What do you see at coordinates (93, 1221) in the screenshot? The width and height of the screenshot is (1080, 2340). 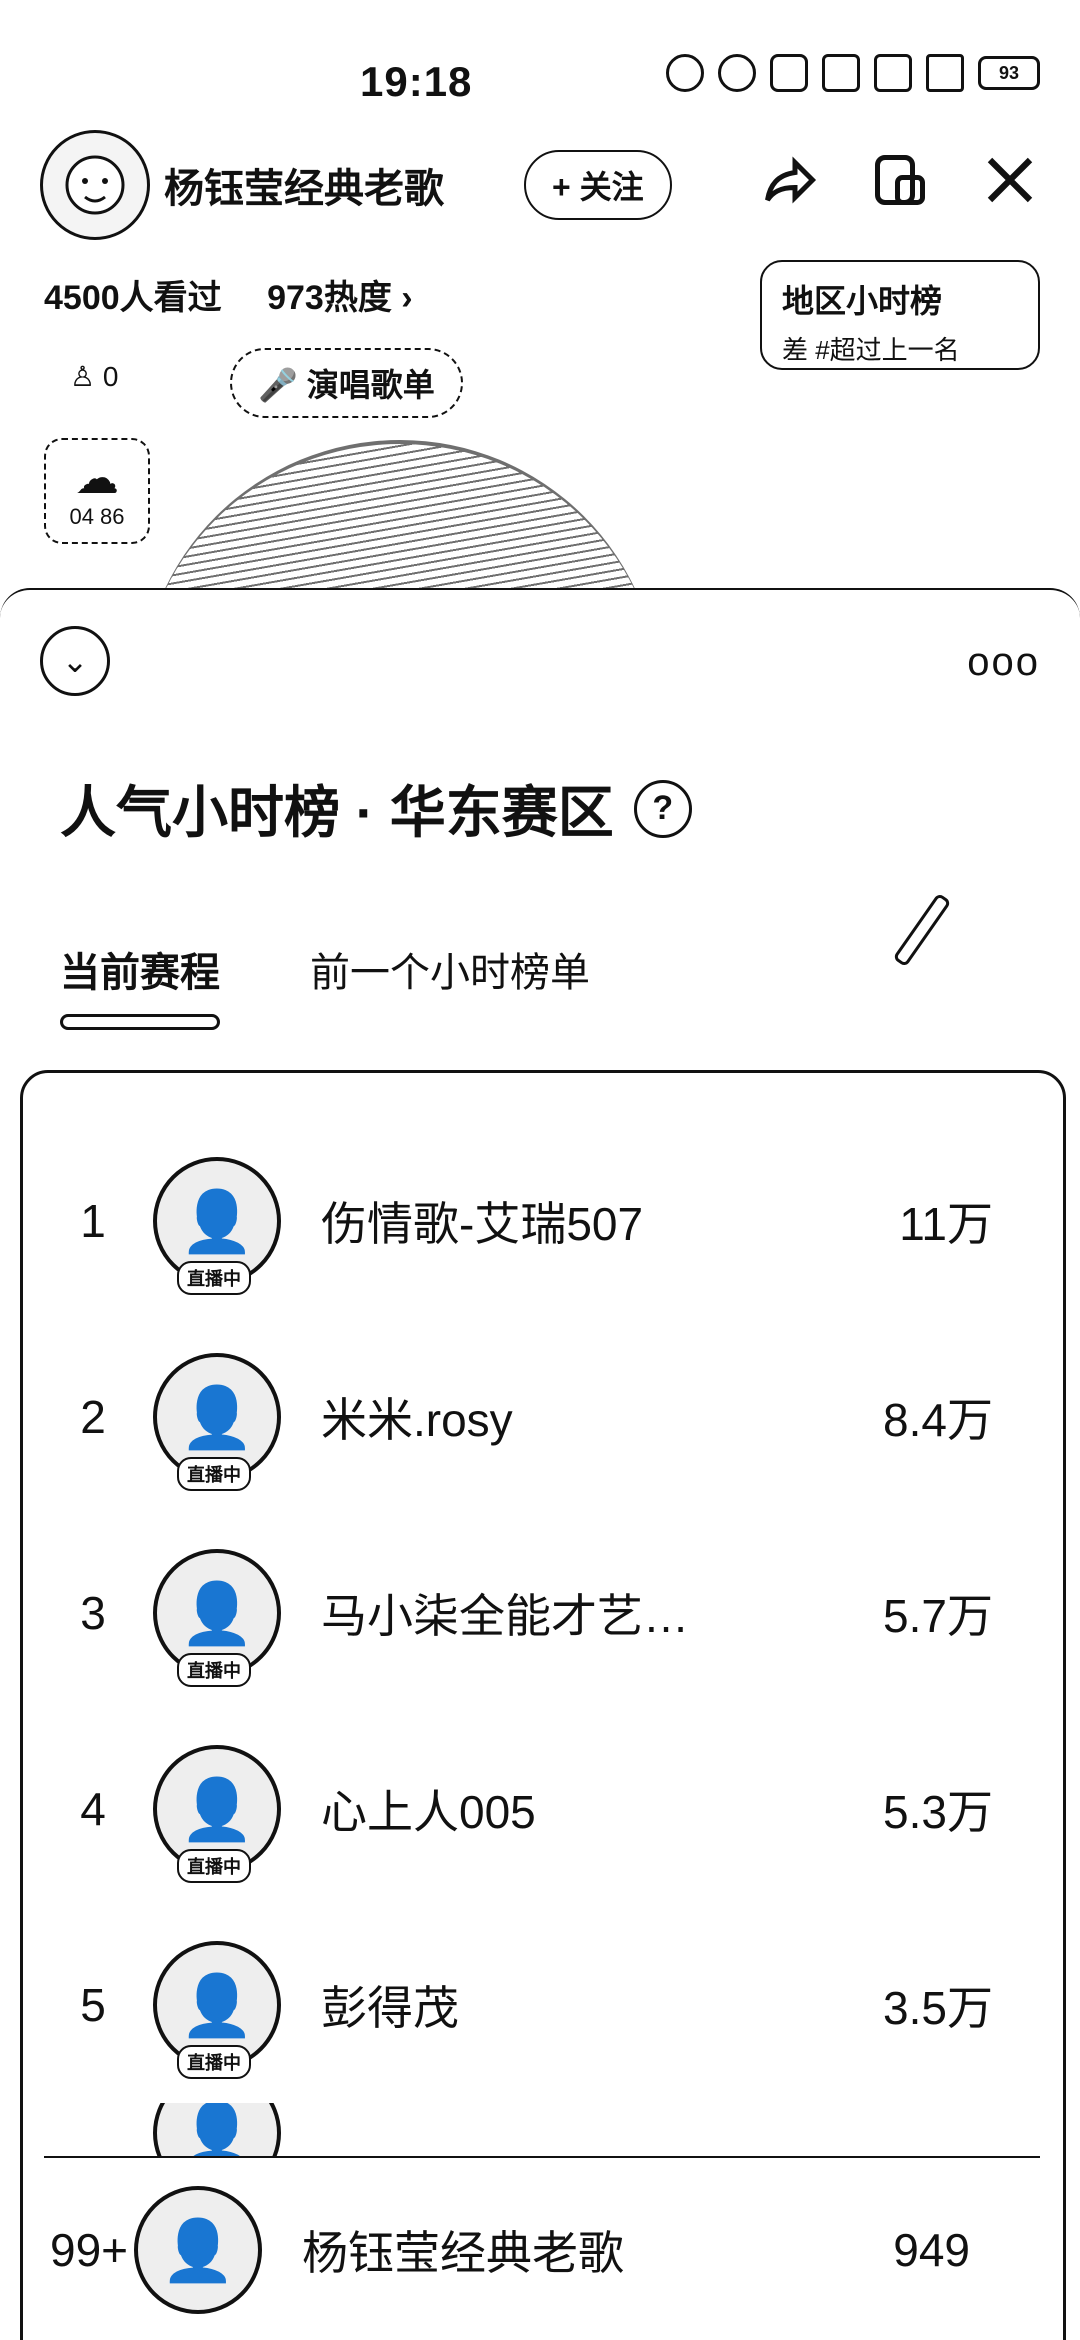 I see `rank-number: 1` at bounding box center [93, 1221].